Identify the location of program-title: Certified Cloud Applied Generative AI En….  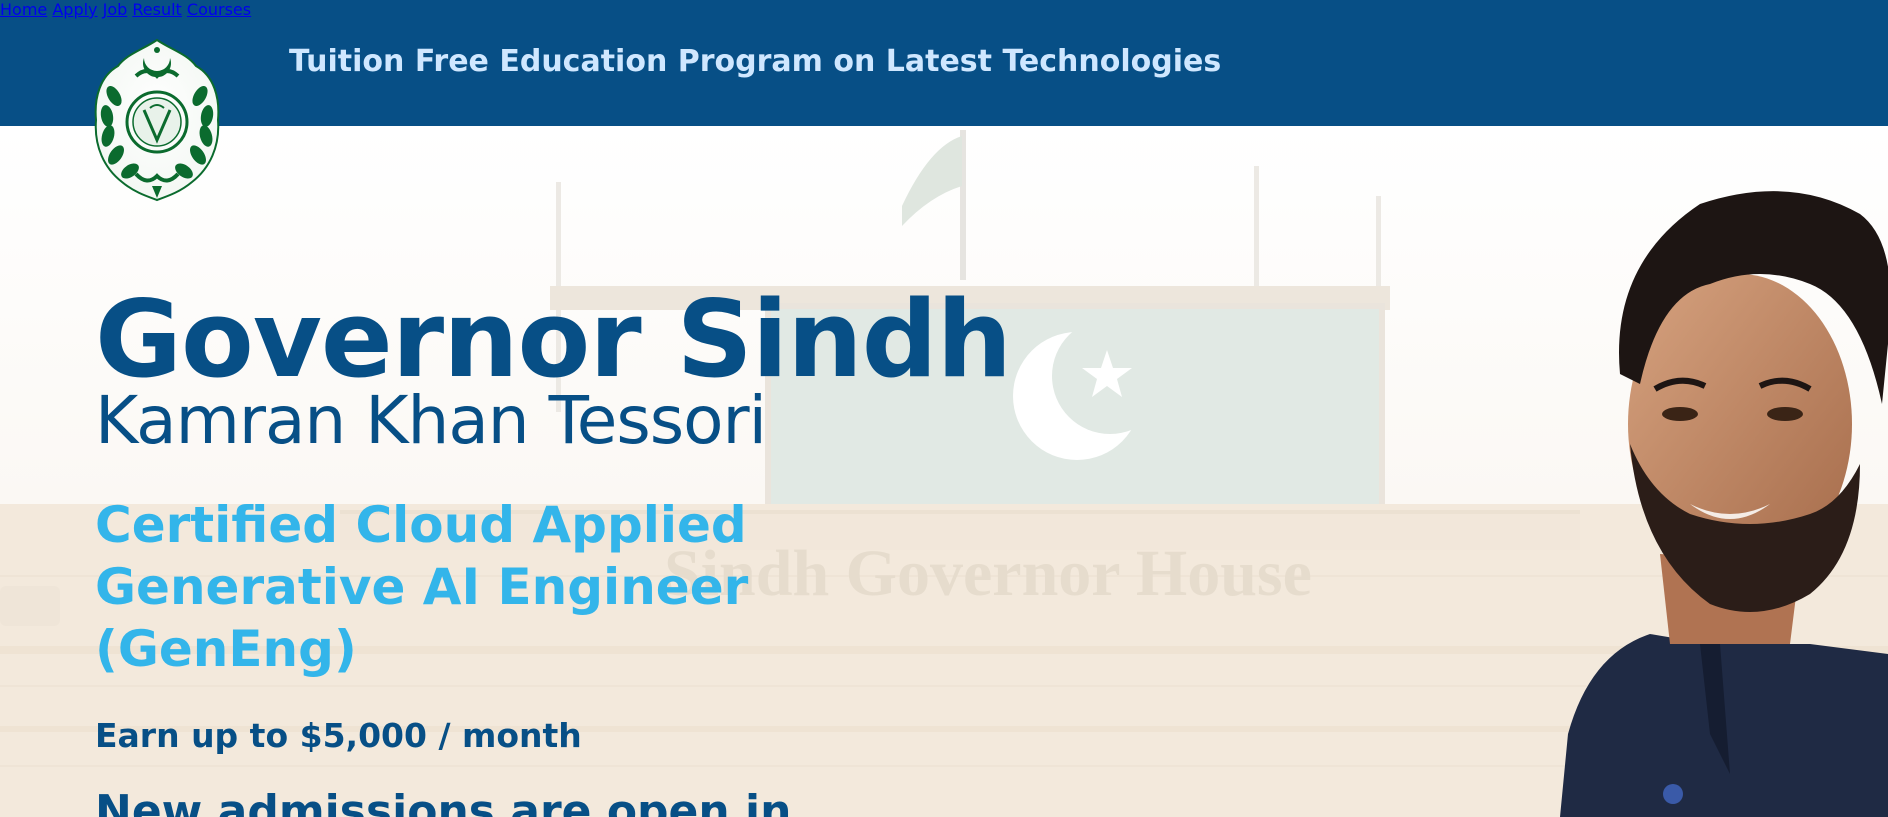
(445, 587).